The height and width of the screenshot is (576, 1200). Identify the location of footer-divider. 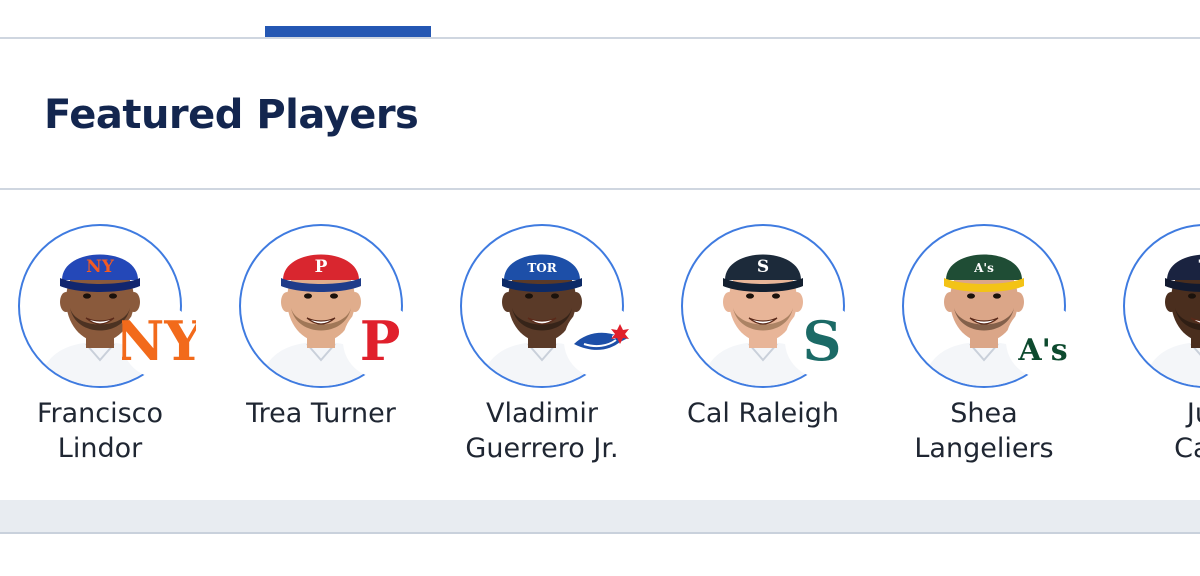
(600, 533).